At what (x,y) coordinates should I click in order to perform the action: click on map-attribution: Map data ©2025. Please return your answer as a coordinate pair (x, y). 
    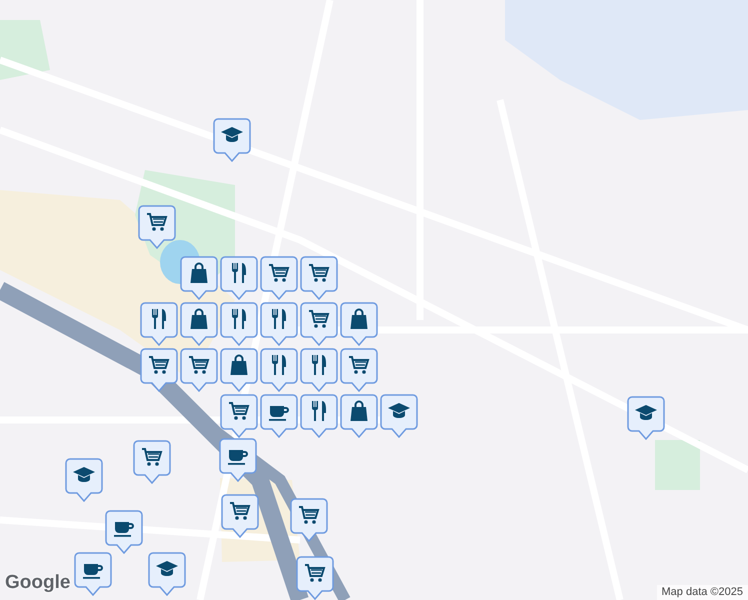
    Looking at the image, I should click on (702, 592).